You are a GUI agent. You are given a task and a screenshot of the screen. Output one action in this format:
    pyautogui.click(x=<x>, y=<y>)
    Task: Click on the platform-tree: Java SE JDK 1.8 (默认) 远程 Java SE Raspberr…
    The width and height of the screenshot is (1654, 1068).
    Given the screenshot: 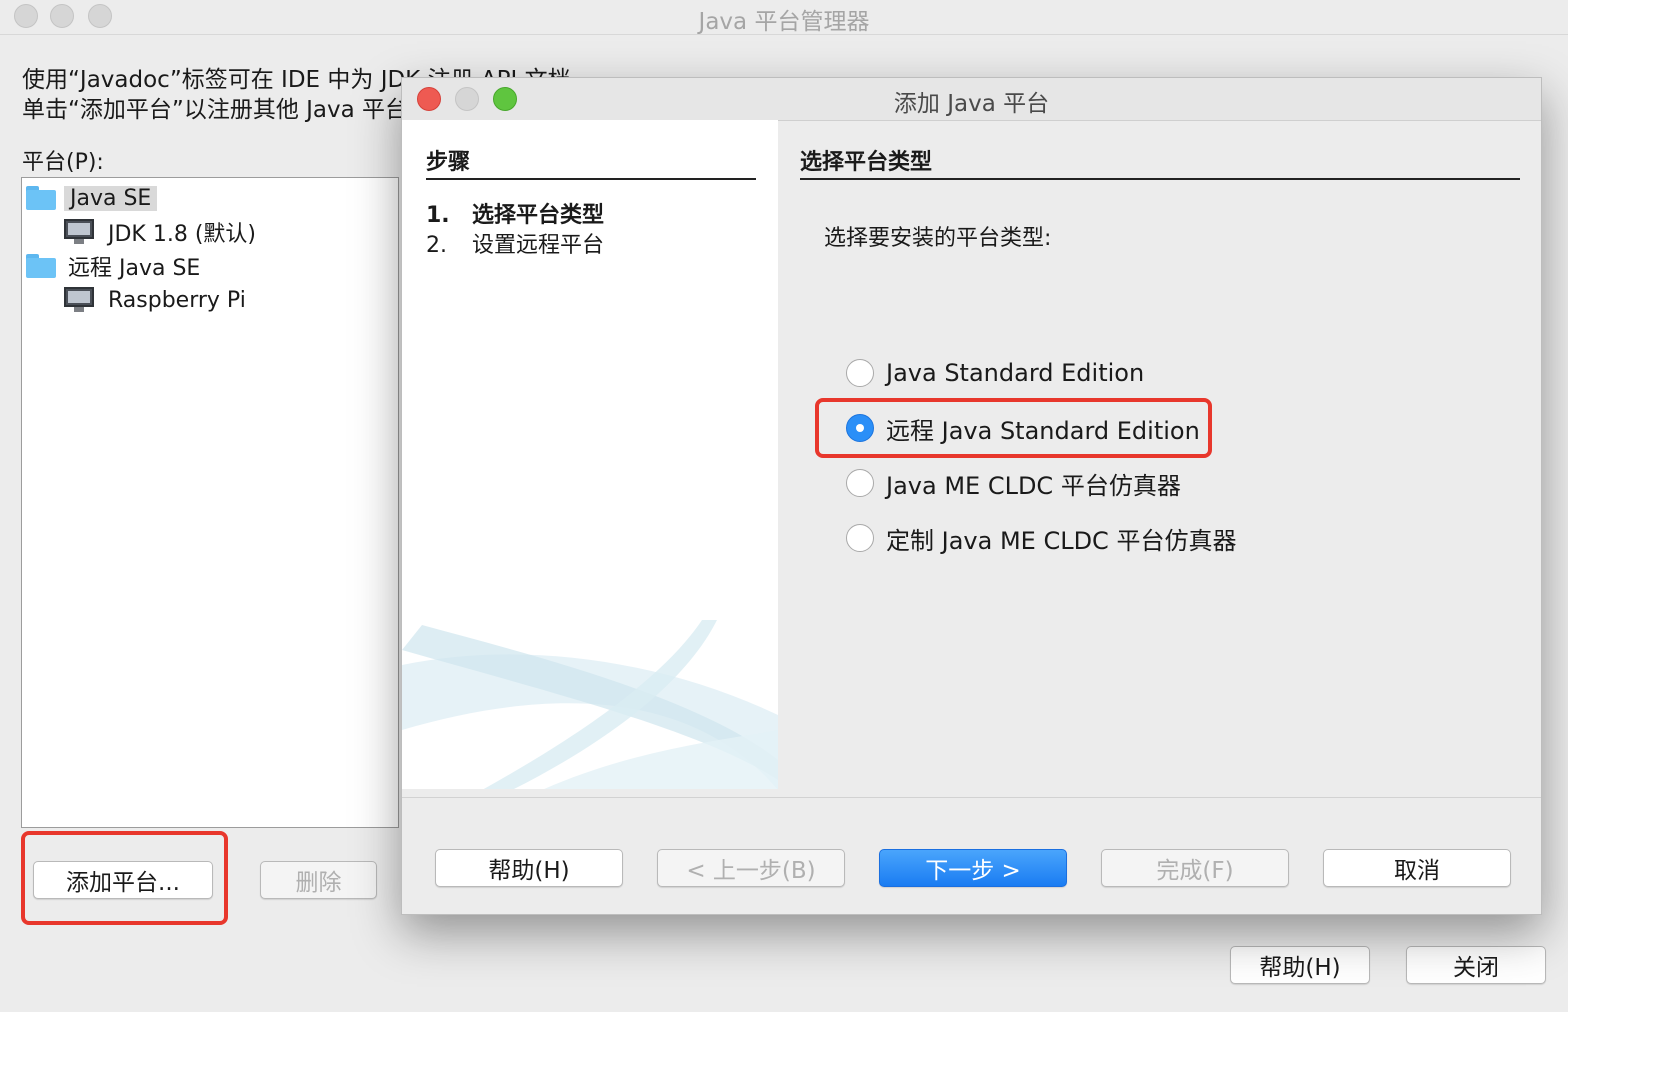 What is the action you would take?
    pyautogui.click(x=210, y=502)
    